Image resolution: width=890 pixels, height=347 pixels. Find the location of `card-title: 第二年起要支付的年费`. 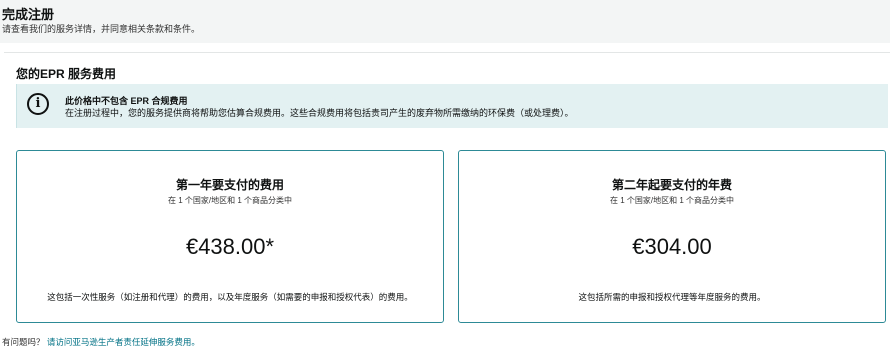

card-title: 第二年起要支付的年费 is located at coordinates (671, 185).